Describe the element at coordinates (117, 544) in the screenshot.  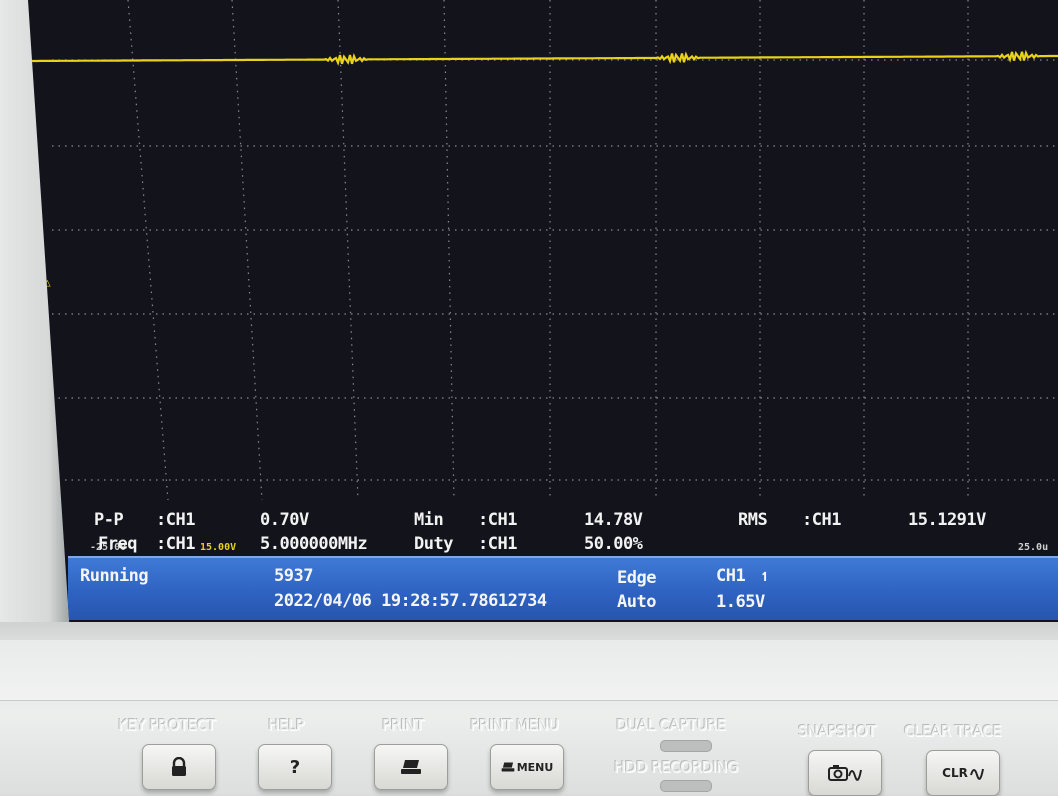
I see `freq-label: Freq` at that location.